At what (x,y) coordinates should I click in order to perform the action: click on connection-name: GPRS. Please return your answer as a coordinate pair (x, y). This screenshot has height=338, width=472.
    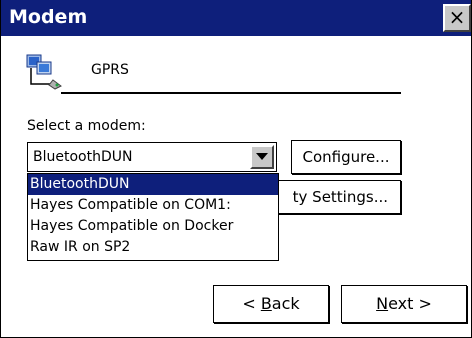
    Looking at the image, I should click on (110, 70).